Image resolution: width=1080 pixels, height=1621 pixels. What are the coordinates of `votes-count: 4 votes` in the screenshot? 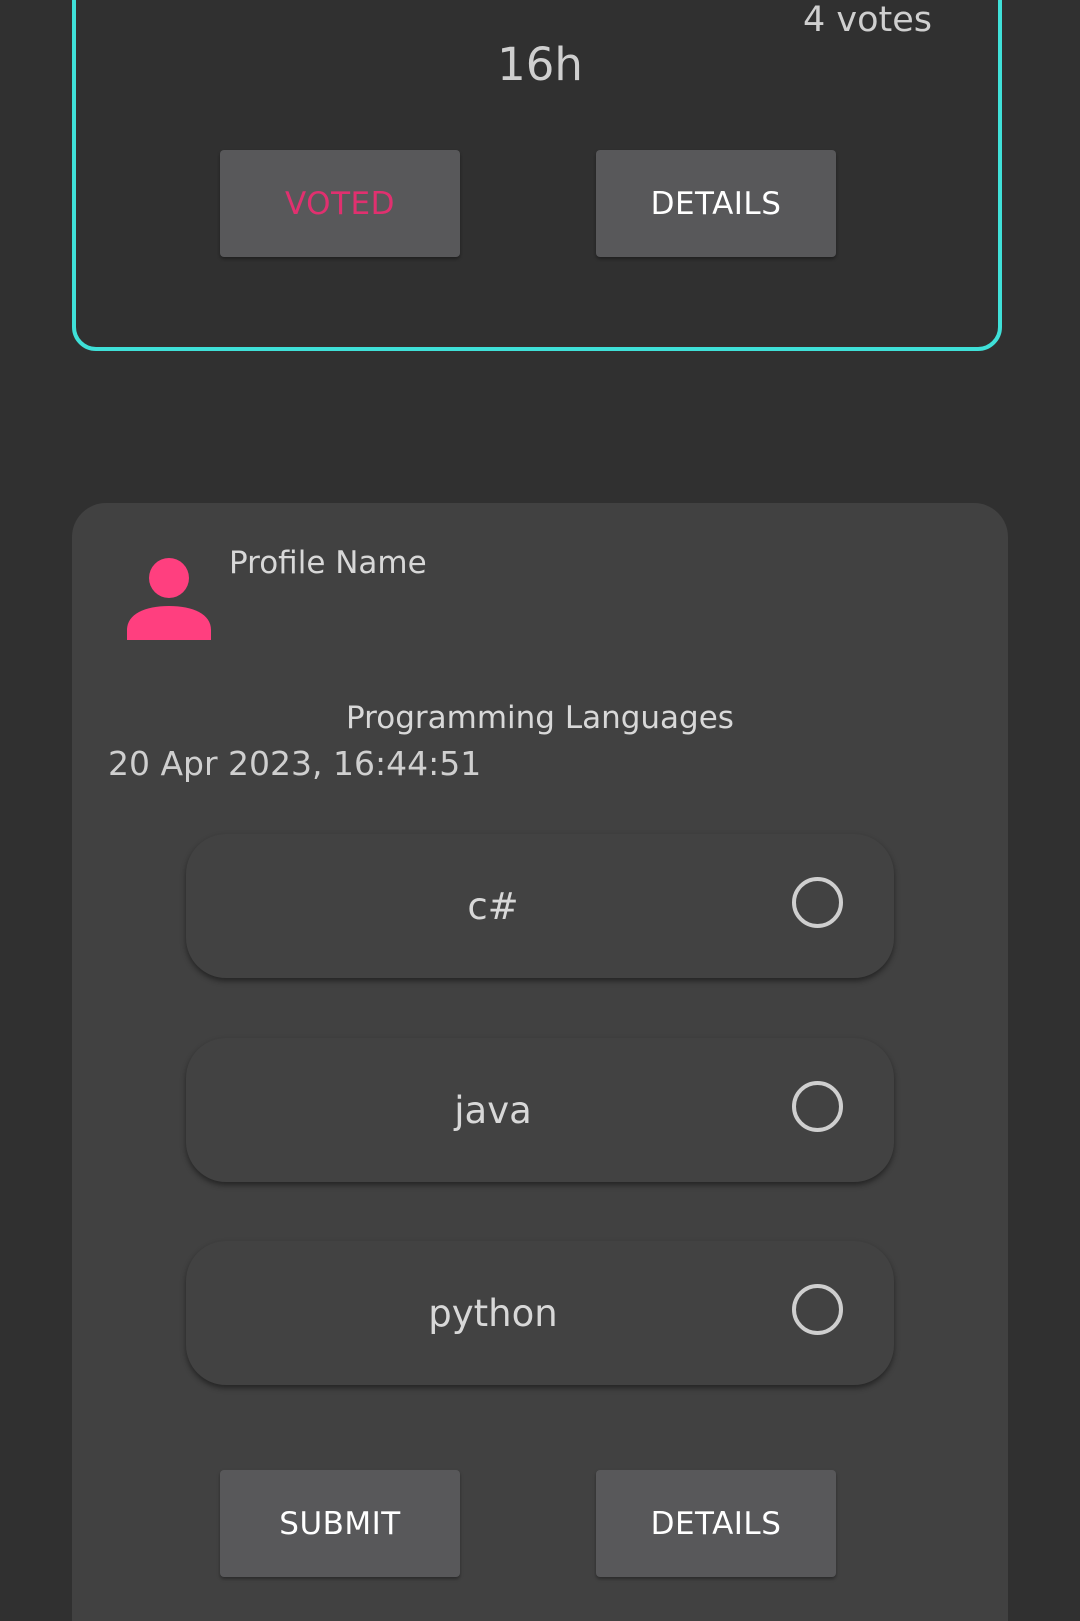 It's located at (868, 20).